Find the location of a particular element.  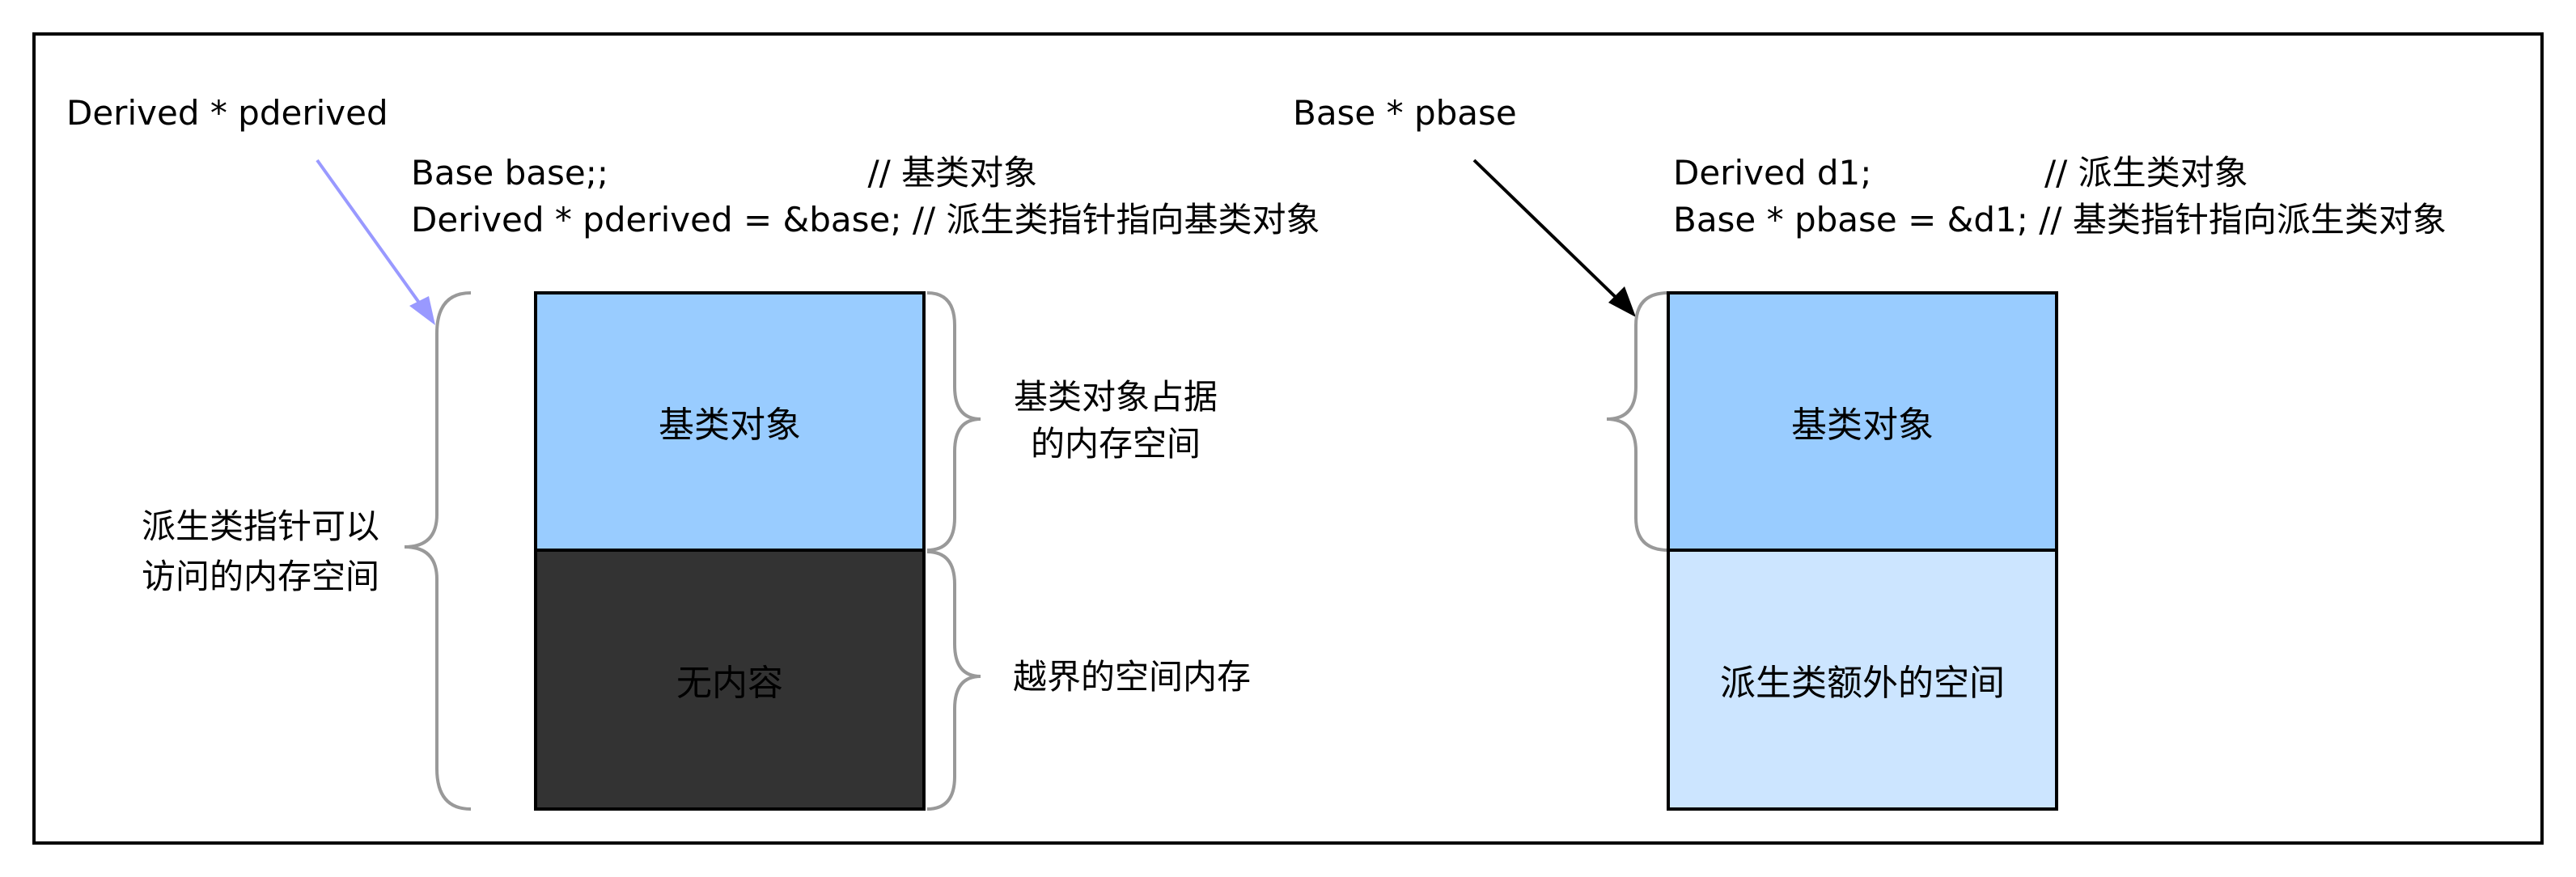

base-size-label-line-1: 基类对象占据 is located at coordinates (1115, 397).